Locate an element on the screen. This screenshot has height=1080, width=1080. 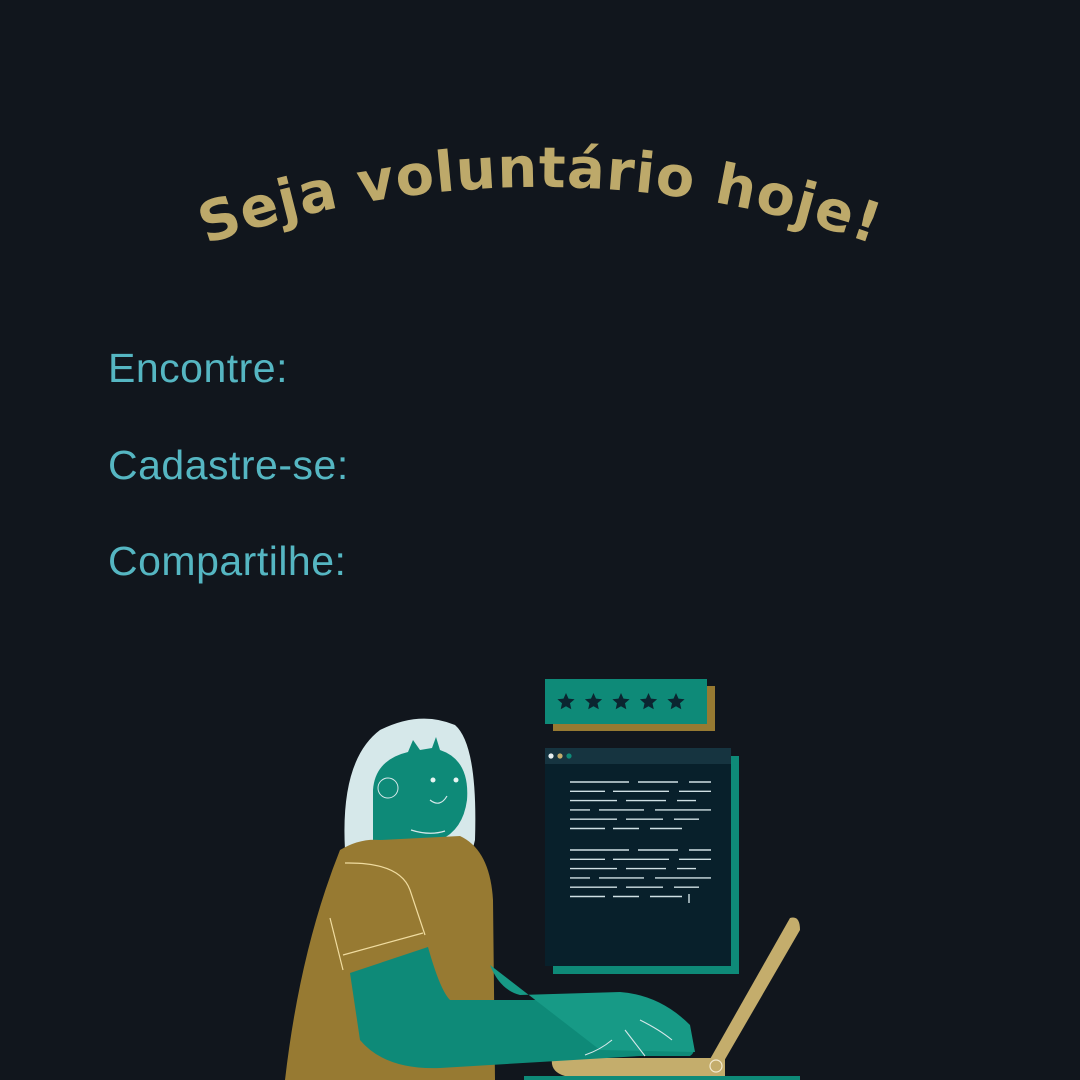
rating-card is located at coordinates (630, 705).